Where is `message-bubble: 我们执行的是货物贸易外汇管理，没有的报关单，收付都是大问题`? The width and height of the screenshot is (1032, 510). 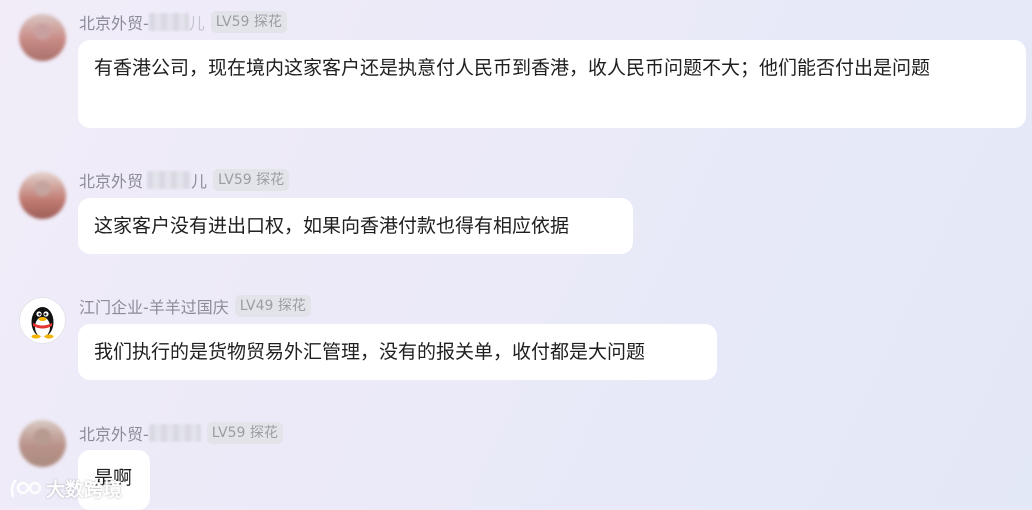 message-bubble: 我们执行的是货物贸易外汇管理，没有的报关单，收付都是大问题 is located at coordinates (397, 352).